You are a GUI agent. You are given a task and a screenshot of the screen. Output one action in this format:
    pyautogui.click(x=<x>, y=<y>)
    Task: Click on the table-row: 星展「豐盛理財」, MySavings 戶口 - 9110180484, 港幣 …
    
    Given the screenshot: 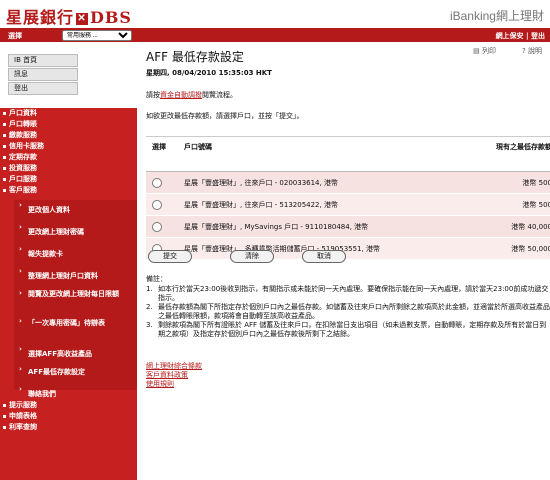 What is the action you would take?
    pyautogui.click(x=348, y=227)
    